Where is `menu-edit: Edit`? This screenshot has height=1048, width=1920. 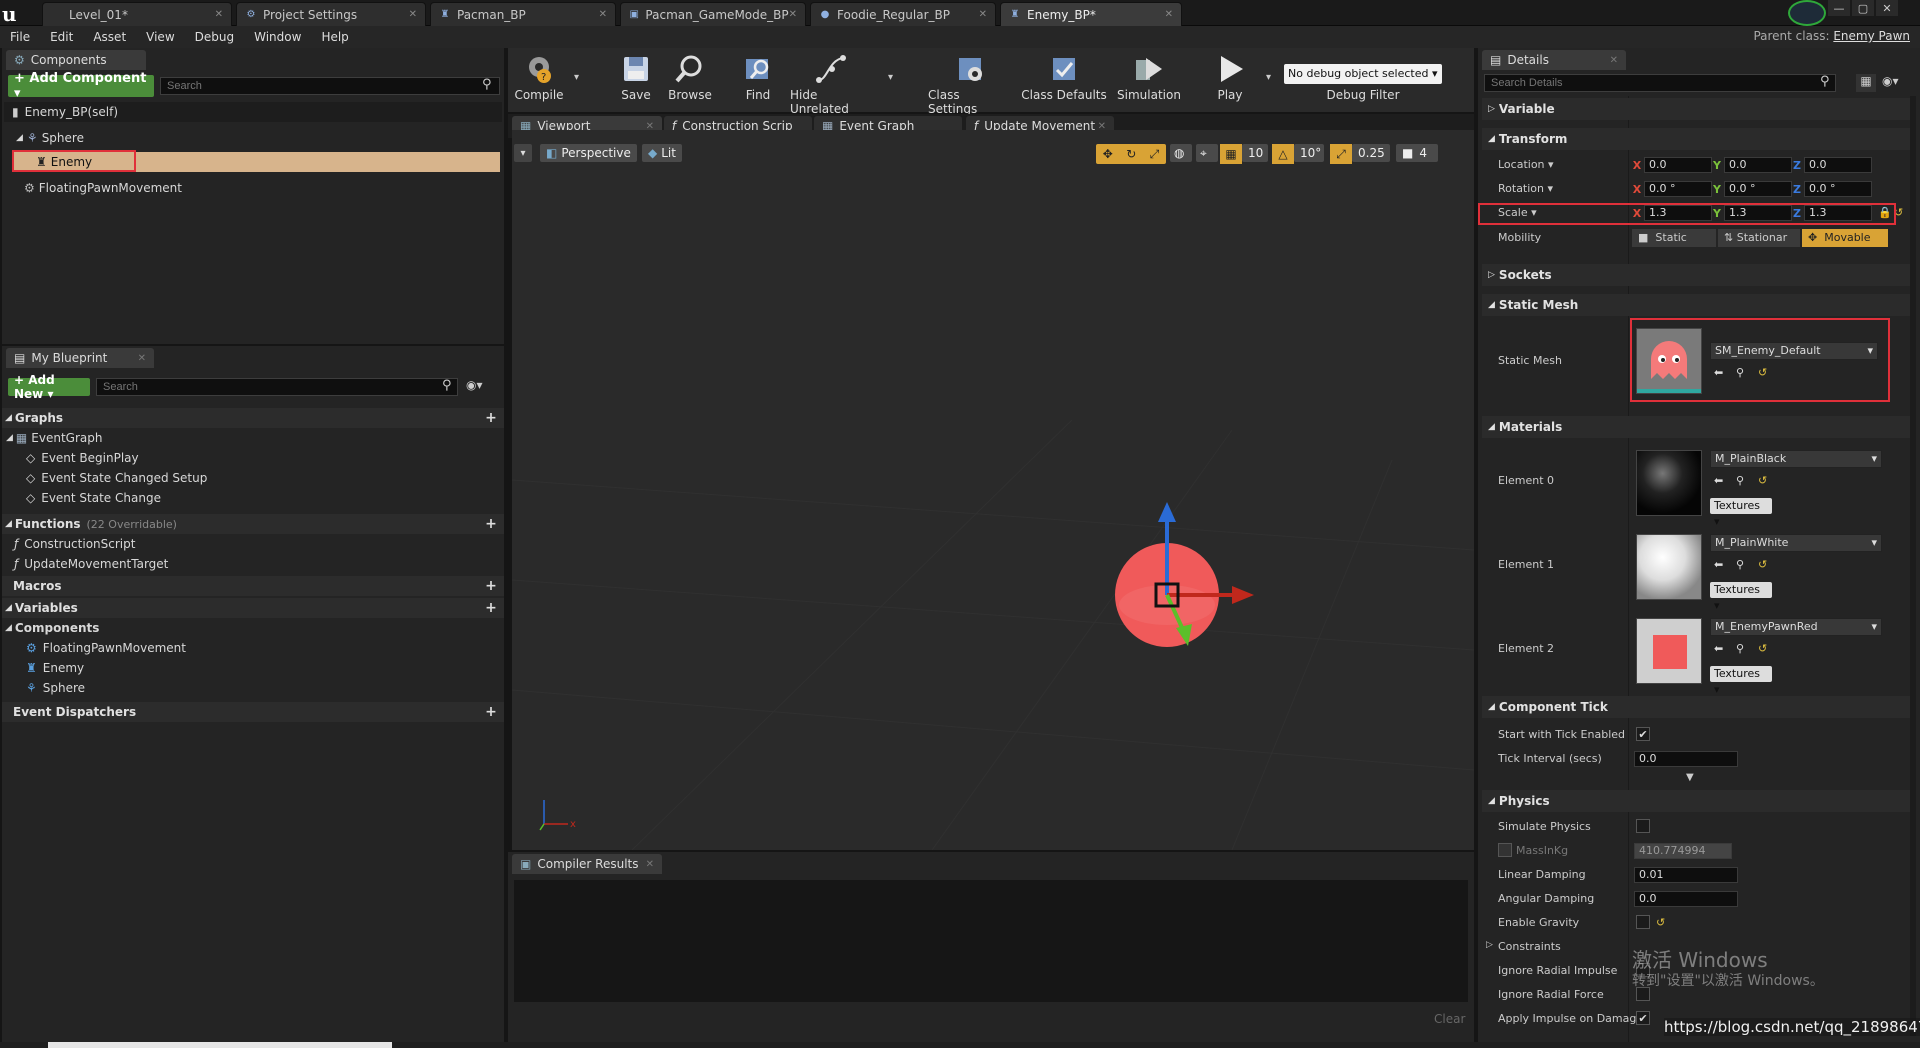
menu-edit: Edit is located at coordinates (61, 37).